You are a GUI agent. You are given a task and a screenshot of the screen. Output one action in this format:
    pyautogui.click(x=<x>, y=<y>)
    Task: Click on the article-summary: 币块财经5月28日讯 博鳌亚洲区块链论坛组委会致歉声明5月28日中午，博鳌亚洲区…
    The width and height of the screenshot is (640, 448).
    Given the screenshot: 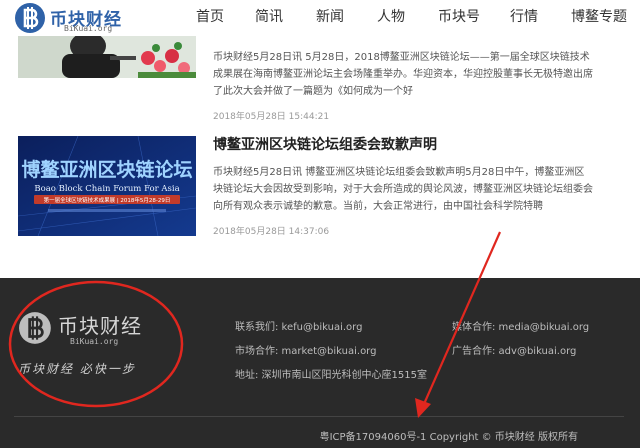 What is the action you would take?
    pyautogui.click(x=403, y=189)
    